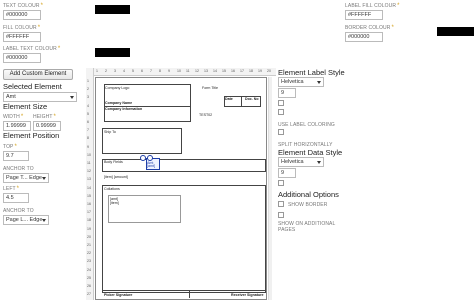 The image size is (474, 300). Describe the element at coordinates (133, 71) in the screenshot. I see `ruler-tick: 5` at that location.